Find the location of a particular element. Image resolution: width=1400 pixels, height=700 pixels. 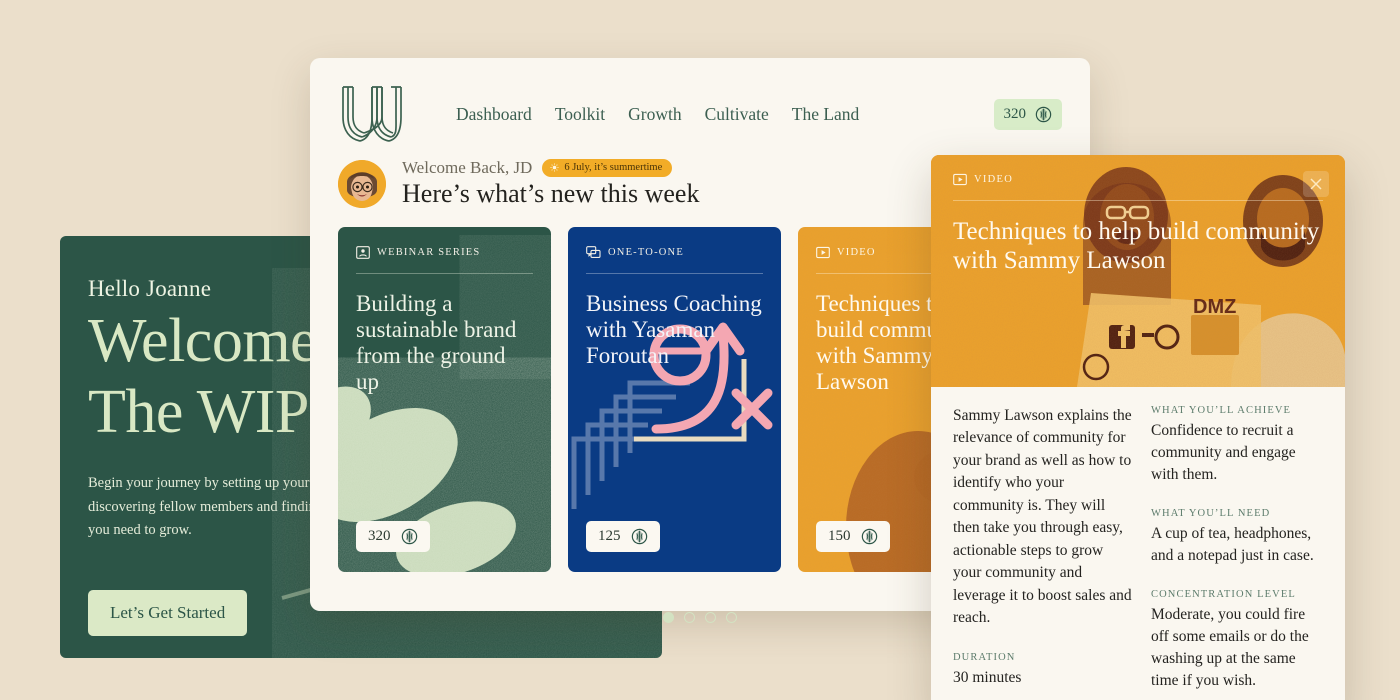

card-label-text: ONE-TO-ONE is located at coordinates (646, 252).